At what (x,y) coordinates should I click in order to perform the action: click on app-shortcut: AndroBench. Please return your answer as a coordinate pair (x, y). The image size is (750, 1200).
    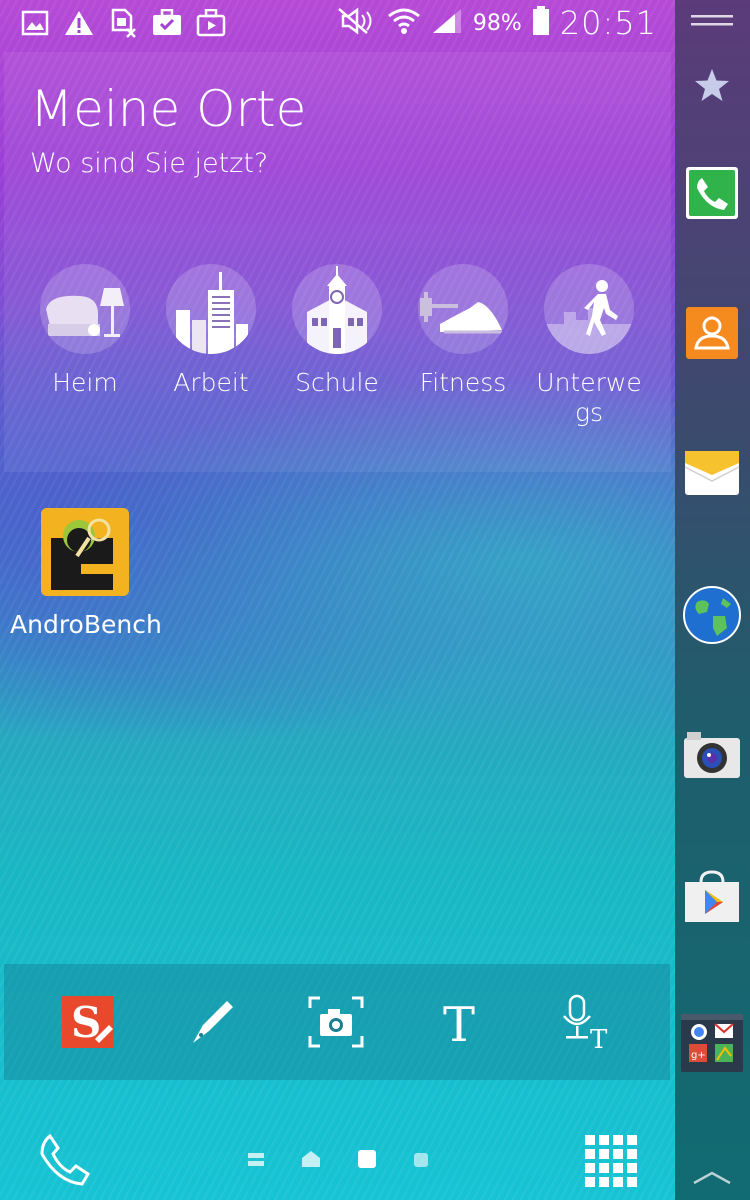
    Looking at the image, I should click on (86, 573).